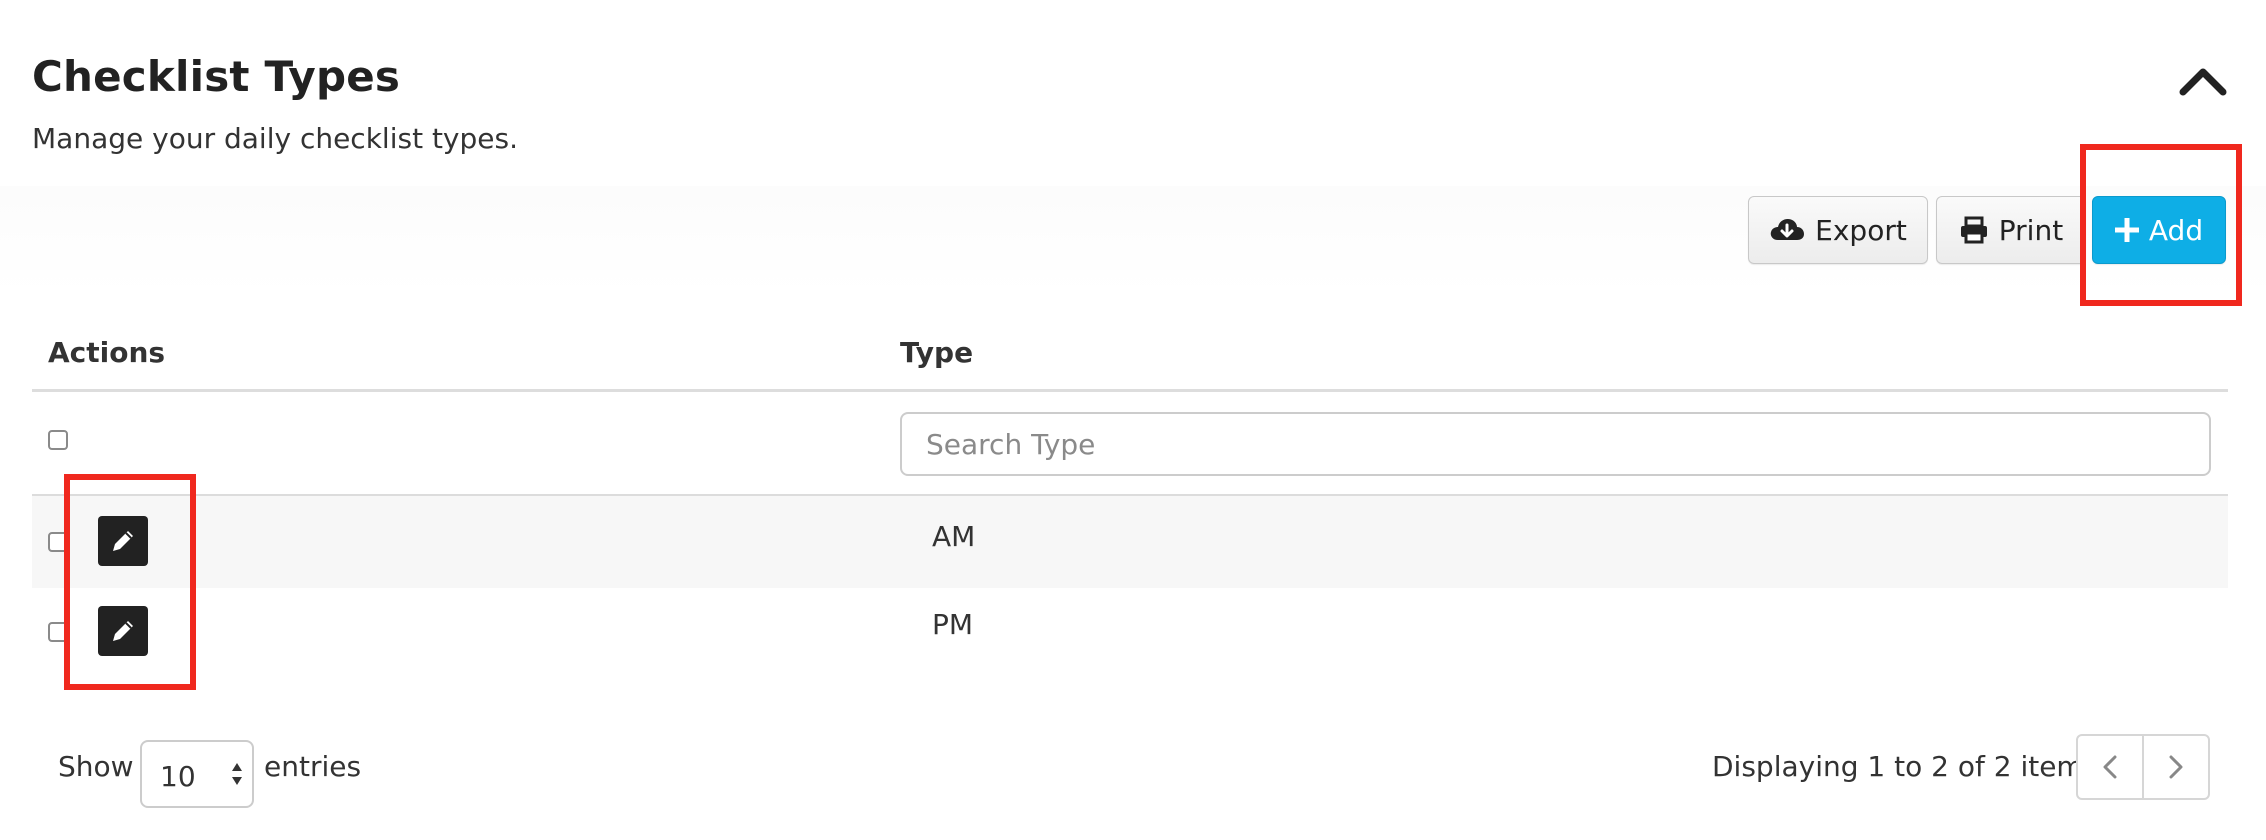 The width and height of the screenshot is (2266, 840). Describe the element at coordinates (197, 774) in the screenshot. I see `page-size-select: 10` at that location.